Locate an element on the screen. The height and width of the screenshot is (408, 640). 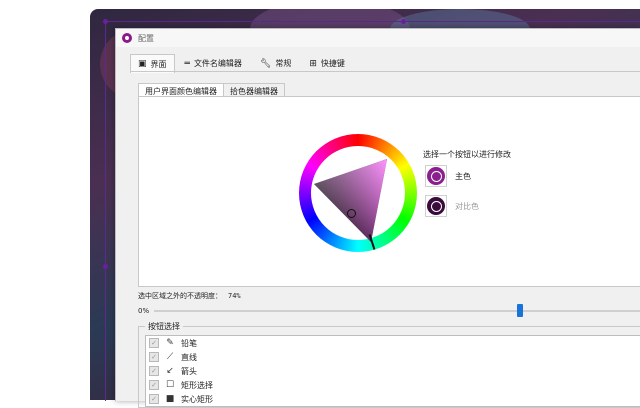
line-icon: ⟋ is located at coordinates (170, 357).